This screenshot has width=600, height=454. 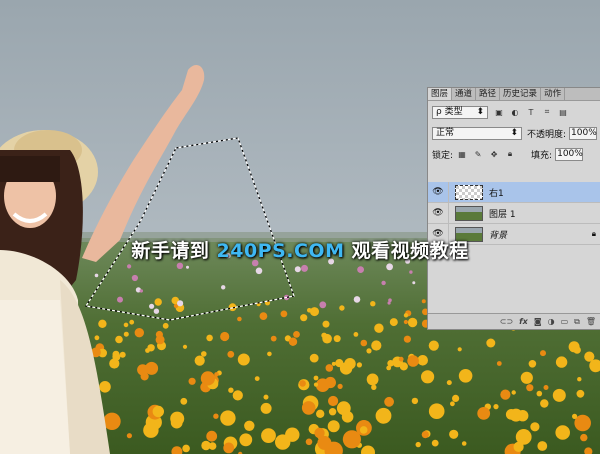 I want to click on tab-channels: 通道, so click(x=464, y=94).